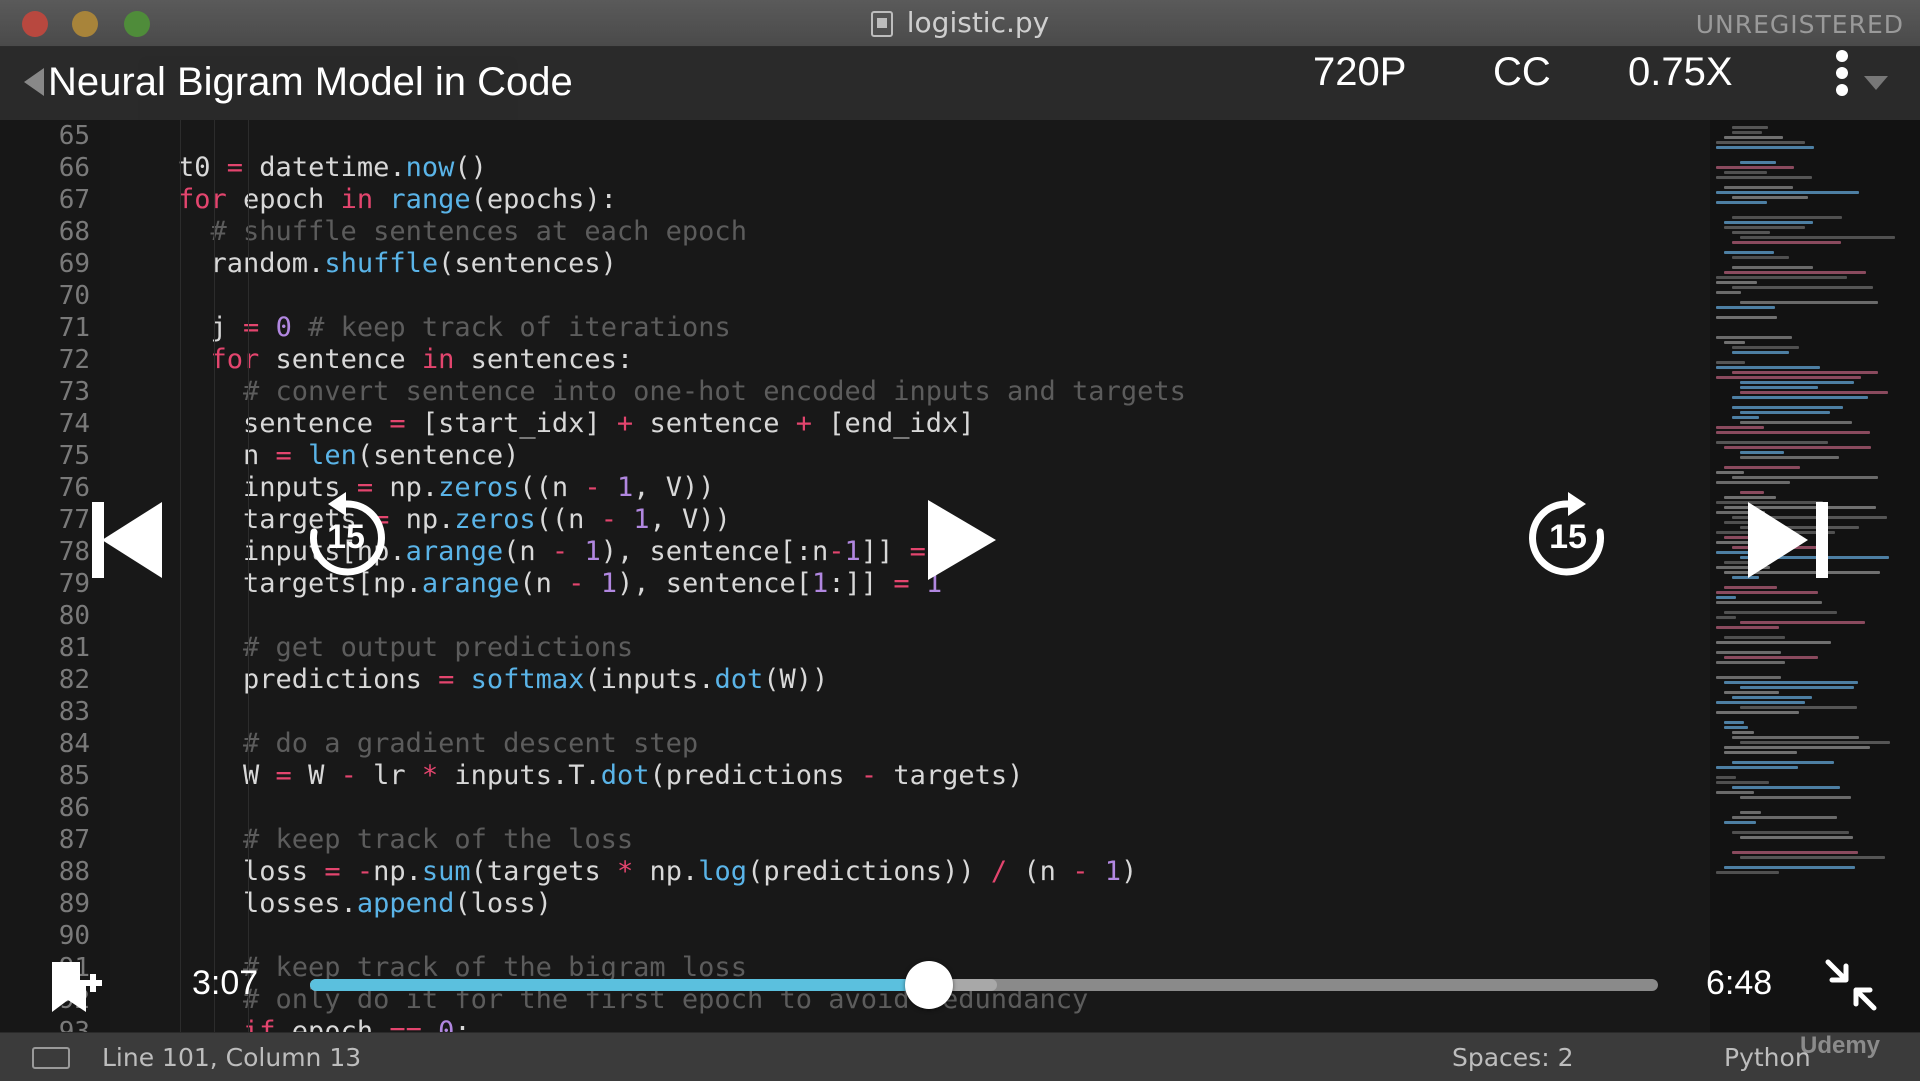 The image size is (1920, 1081). What do you see at coordinates (1788, 540) in the screenshot?
I see `next-lecture-button` at bounding box center [1788, 540].